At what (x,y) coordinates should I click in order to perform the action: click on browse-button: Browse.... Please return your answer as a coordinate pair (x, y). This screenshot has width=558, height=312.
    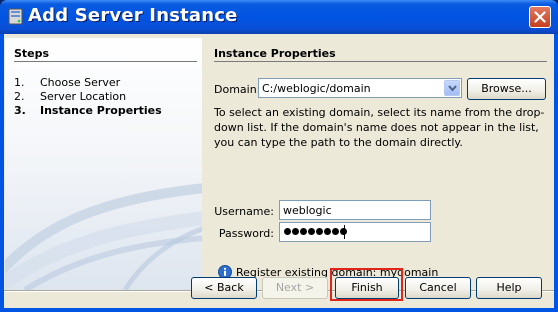
    Looking at the image, I should click on (506, 89).